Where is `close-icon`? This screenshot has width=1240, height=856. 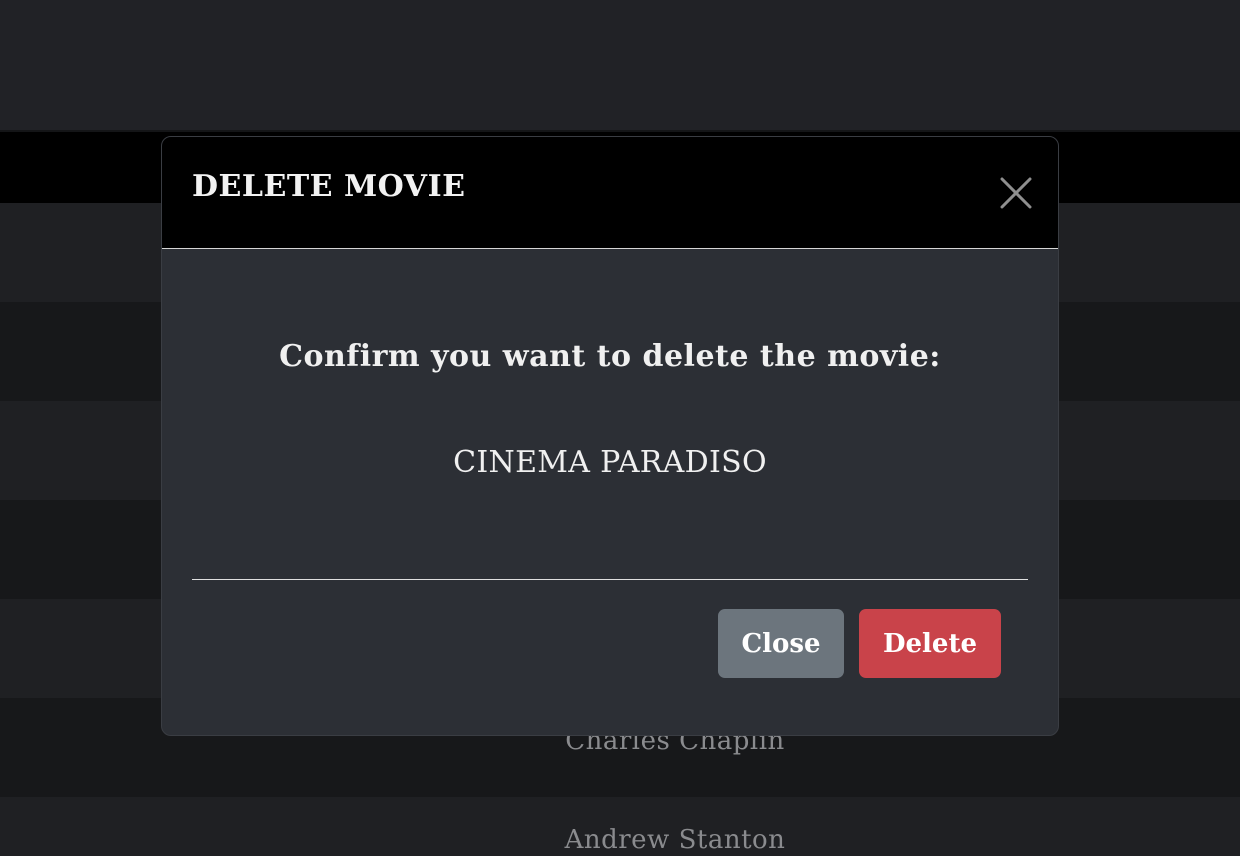
close-icon is located at coordinates (1016, 193).